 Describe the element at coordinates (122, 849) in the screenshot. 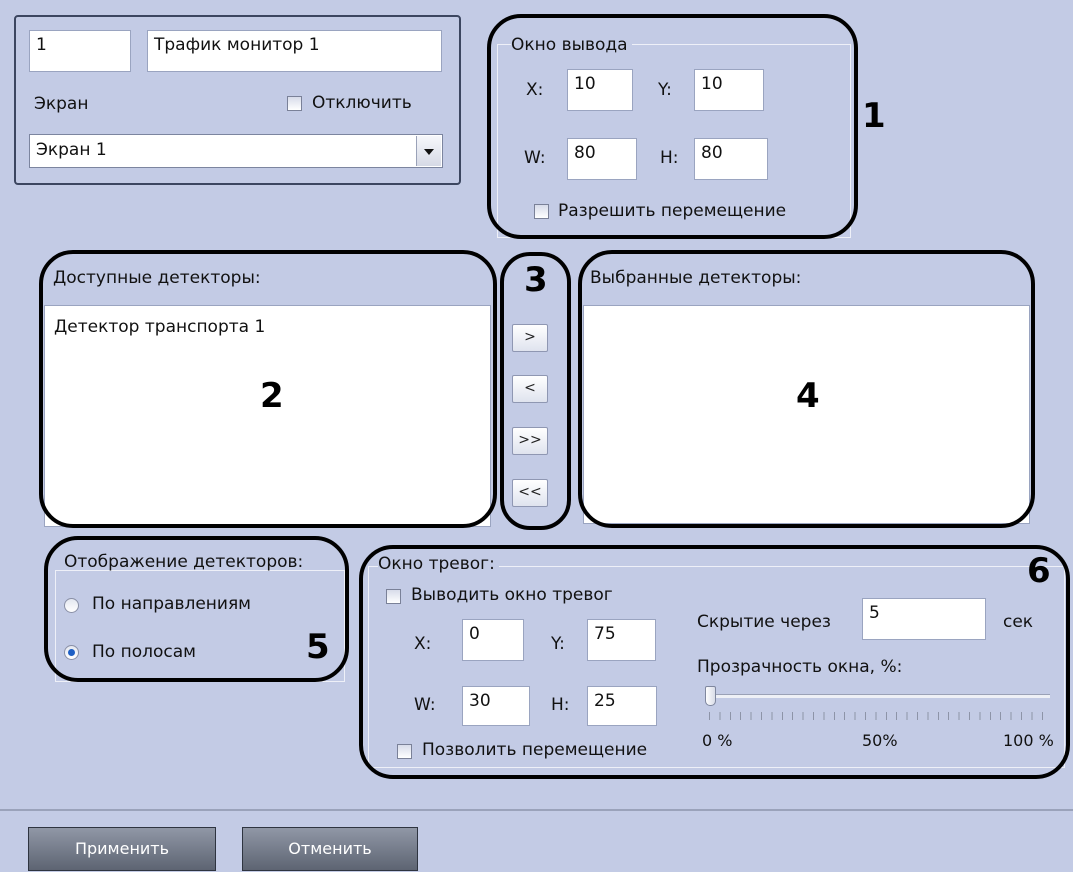

I see `apply-button: Применить` at that location.